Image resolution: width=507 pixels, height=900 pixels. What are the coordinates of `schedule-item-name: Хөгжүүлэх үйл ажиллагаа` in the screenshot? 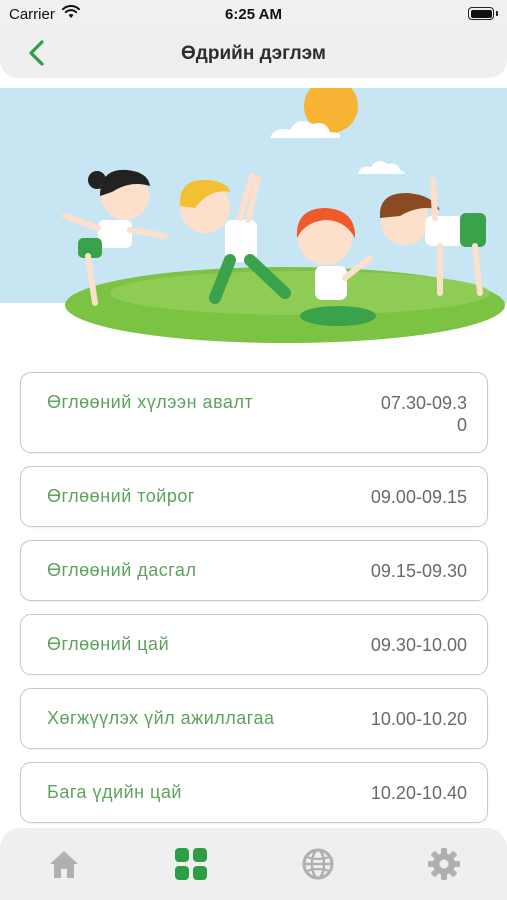 It's located at (161, 718).